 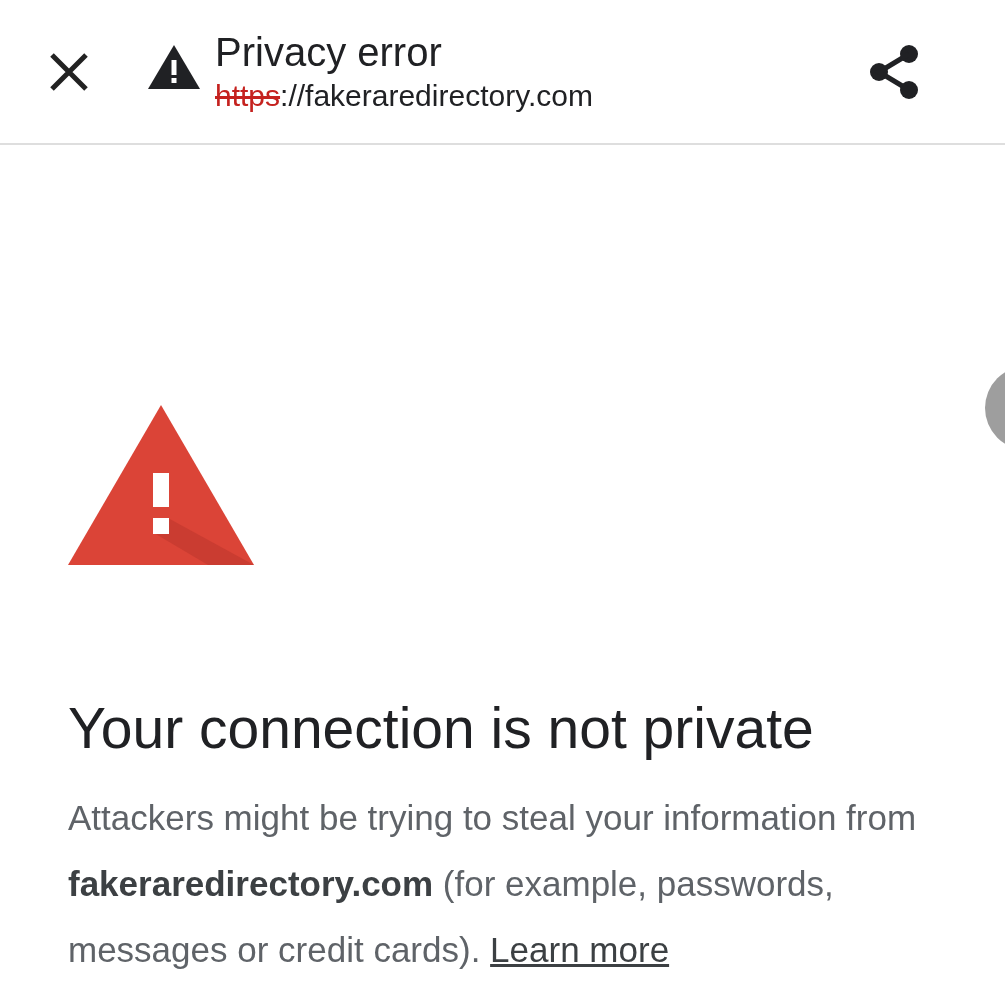 What do you see at coordinates (404, 95) in the screenshot?
I see `page-url: https://fakeraredirectory.com` at bounding box center [404, 95].